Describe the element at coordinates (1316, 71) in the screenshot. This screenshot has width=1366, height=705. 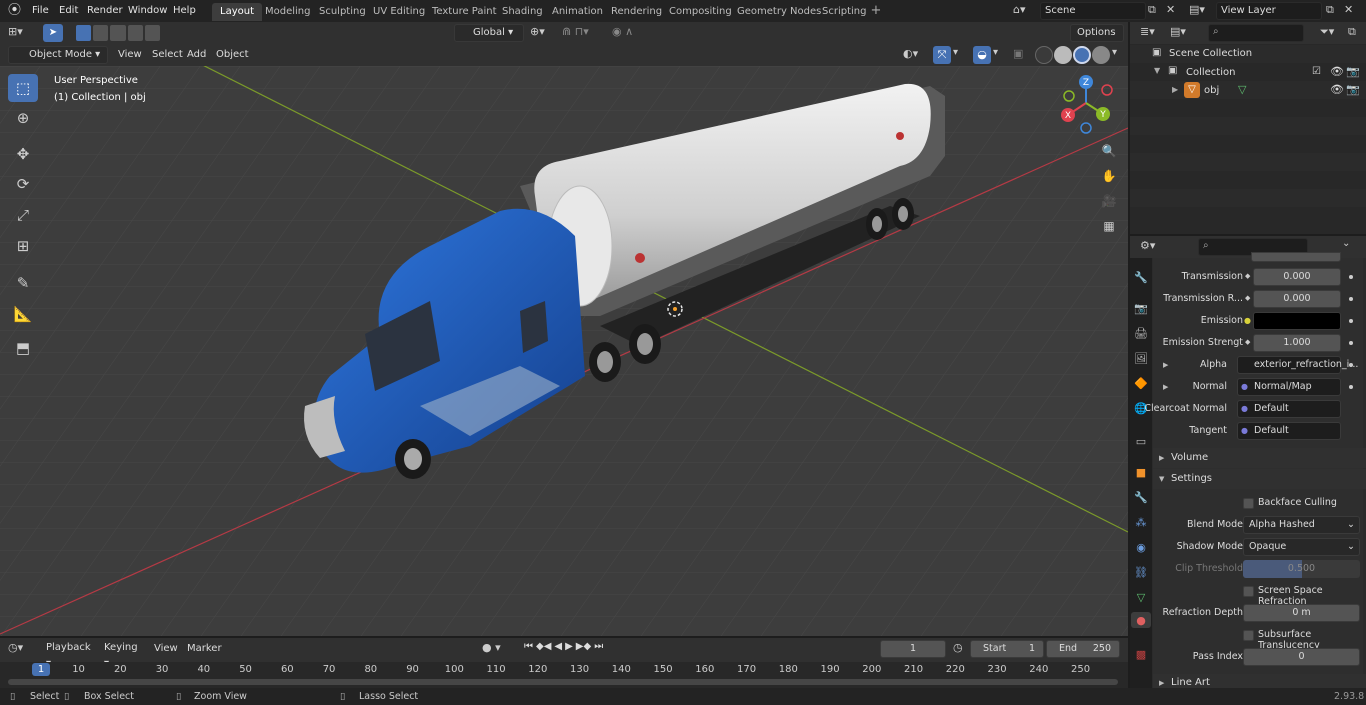
I see `exclude-checkbox-icon: ☑` at that location.